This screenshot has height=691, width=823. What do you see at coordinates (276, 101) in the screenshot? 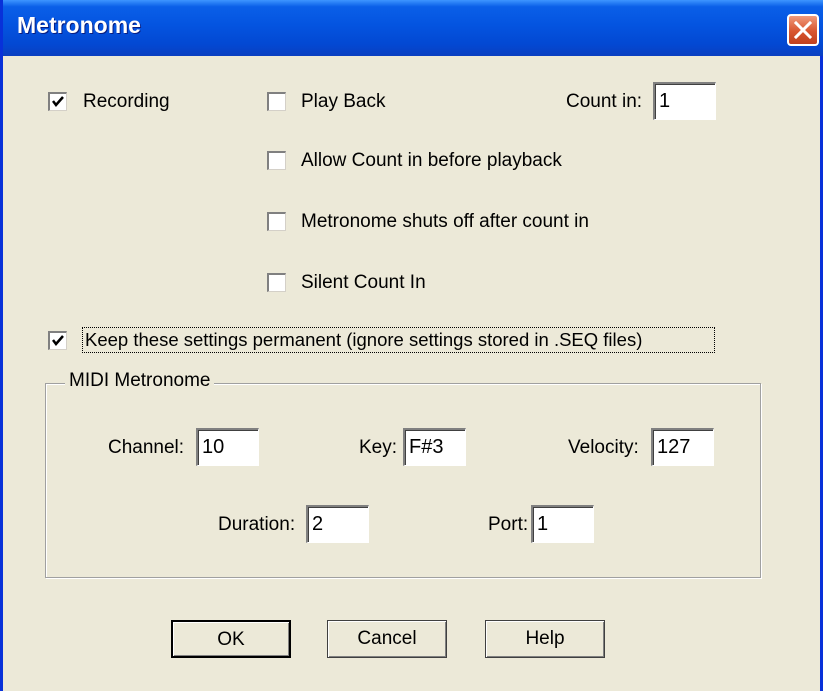
I see `play-back-checkbox` at bounding box center [276, 101].